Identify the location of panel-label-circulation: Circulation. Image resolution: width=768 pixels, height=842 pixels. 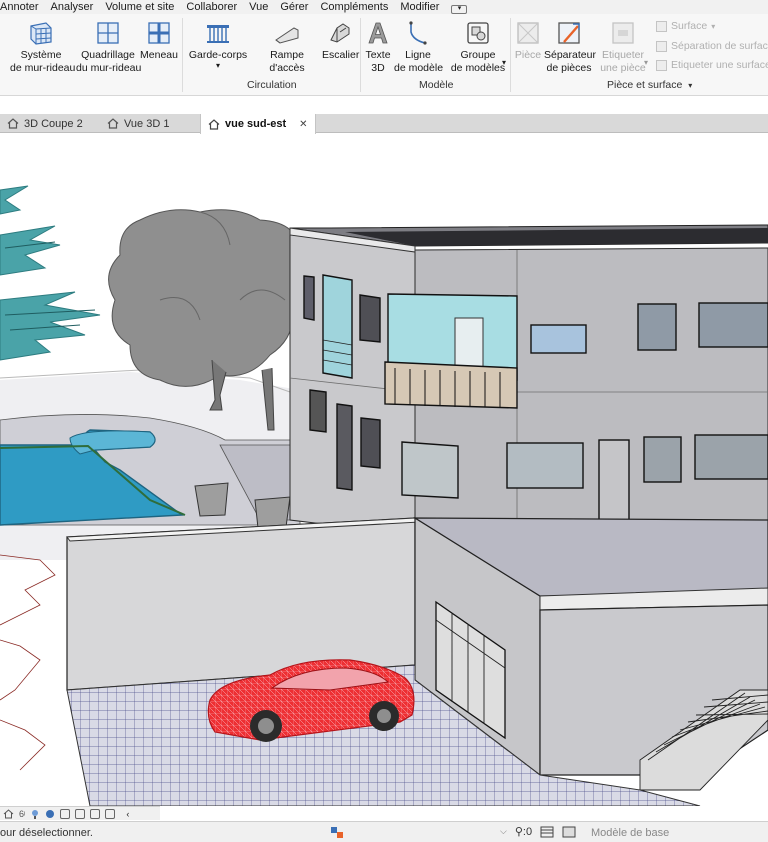
(272, 85).